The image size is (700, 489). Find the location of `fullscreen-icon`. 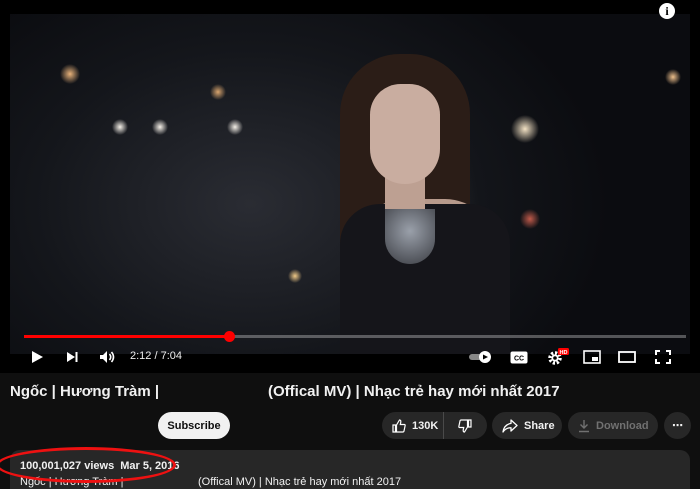

fullscreen-icon is located at coordinates (663, 357).